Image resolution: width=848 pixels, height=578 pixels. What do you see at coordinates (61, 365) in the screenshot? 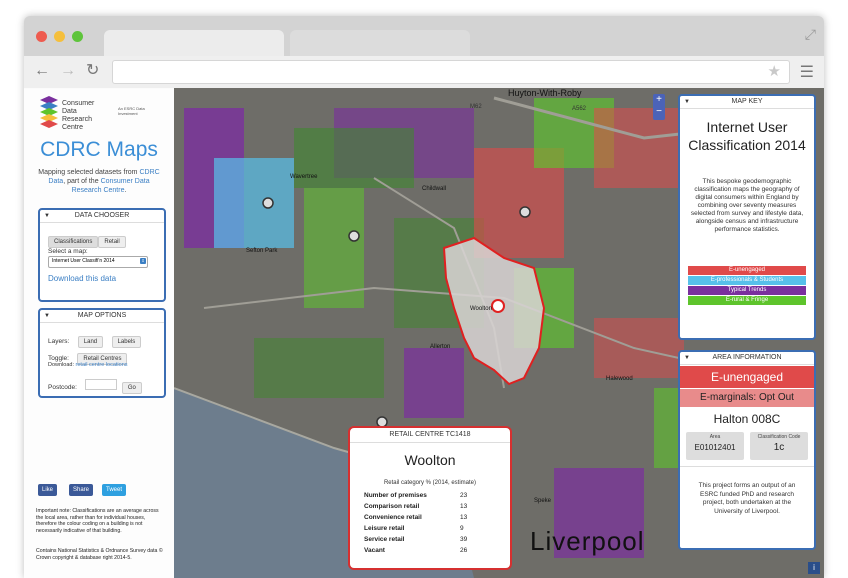
I see `download-label: Download:` at bounding box center [61, 365].